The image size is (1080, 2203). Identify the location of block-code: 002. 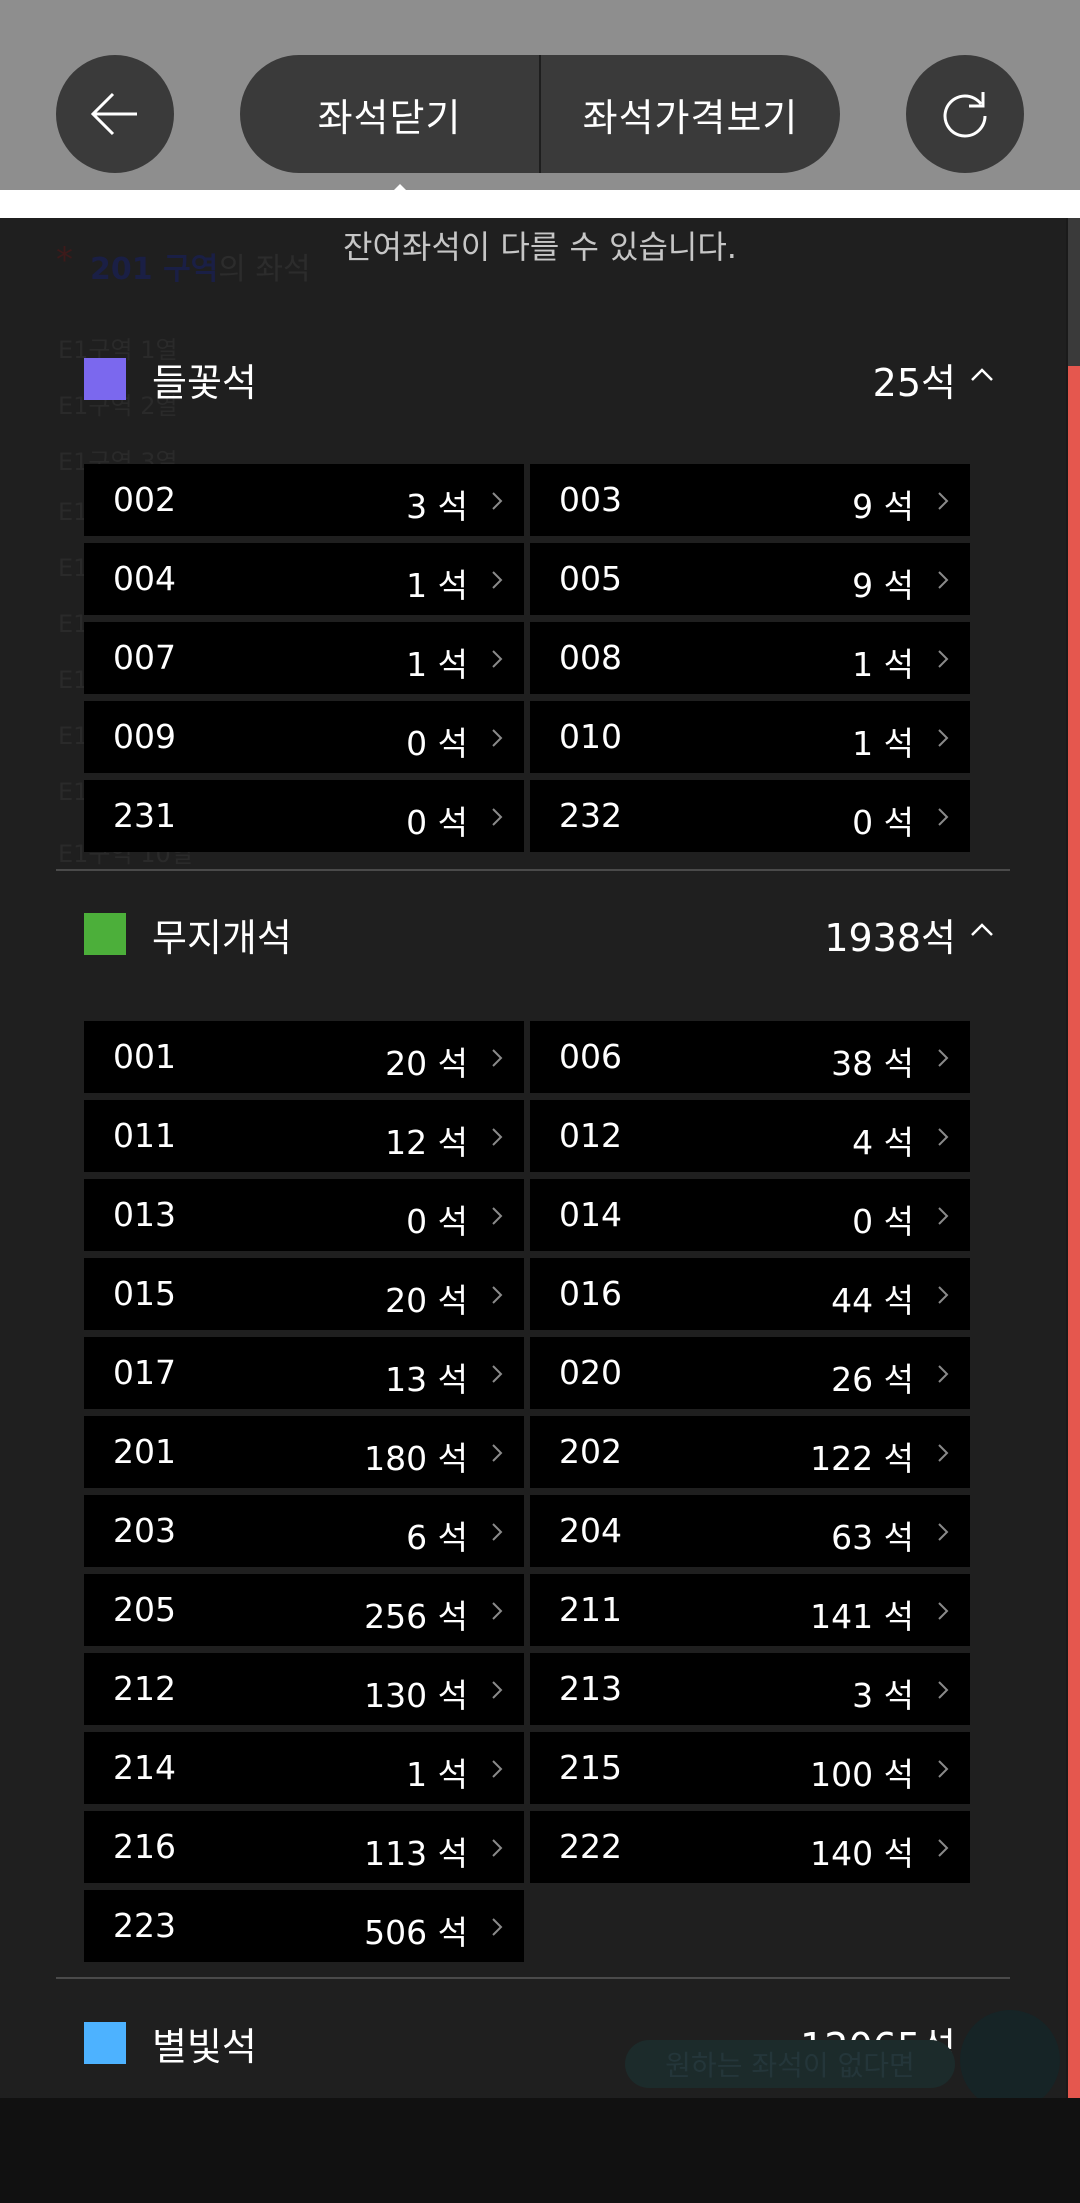
(144, 499).